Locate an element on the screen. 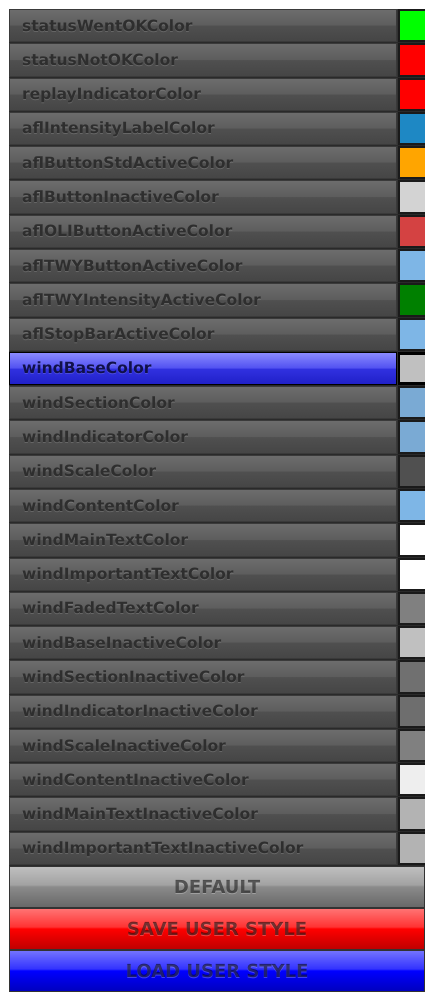 The width and height of the screenshot is (425, 992). action-button: LOAD USER STYLE is located at coordinates (217, 971).